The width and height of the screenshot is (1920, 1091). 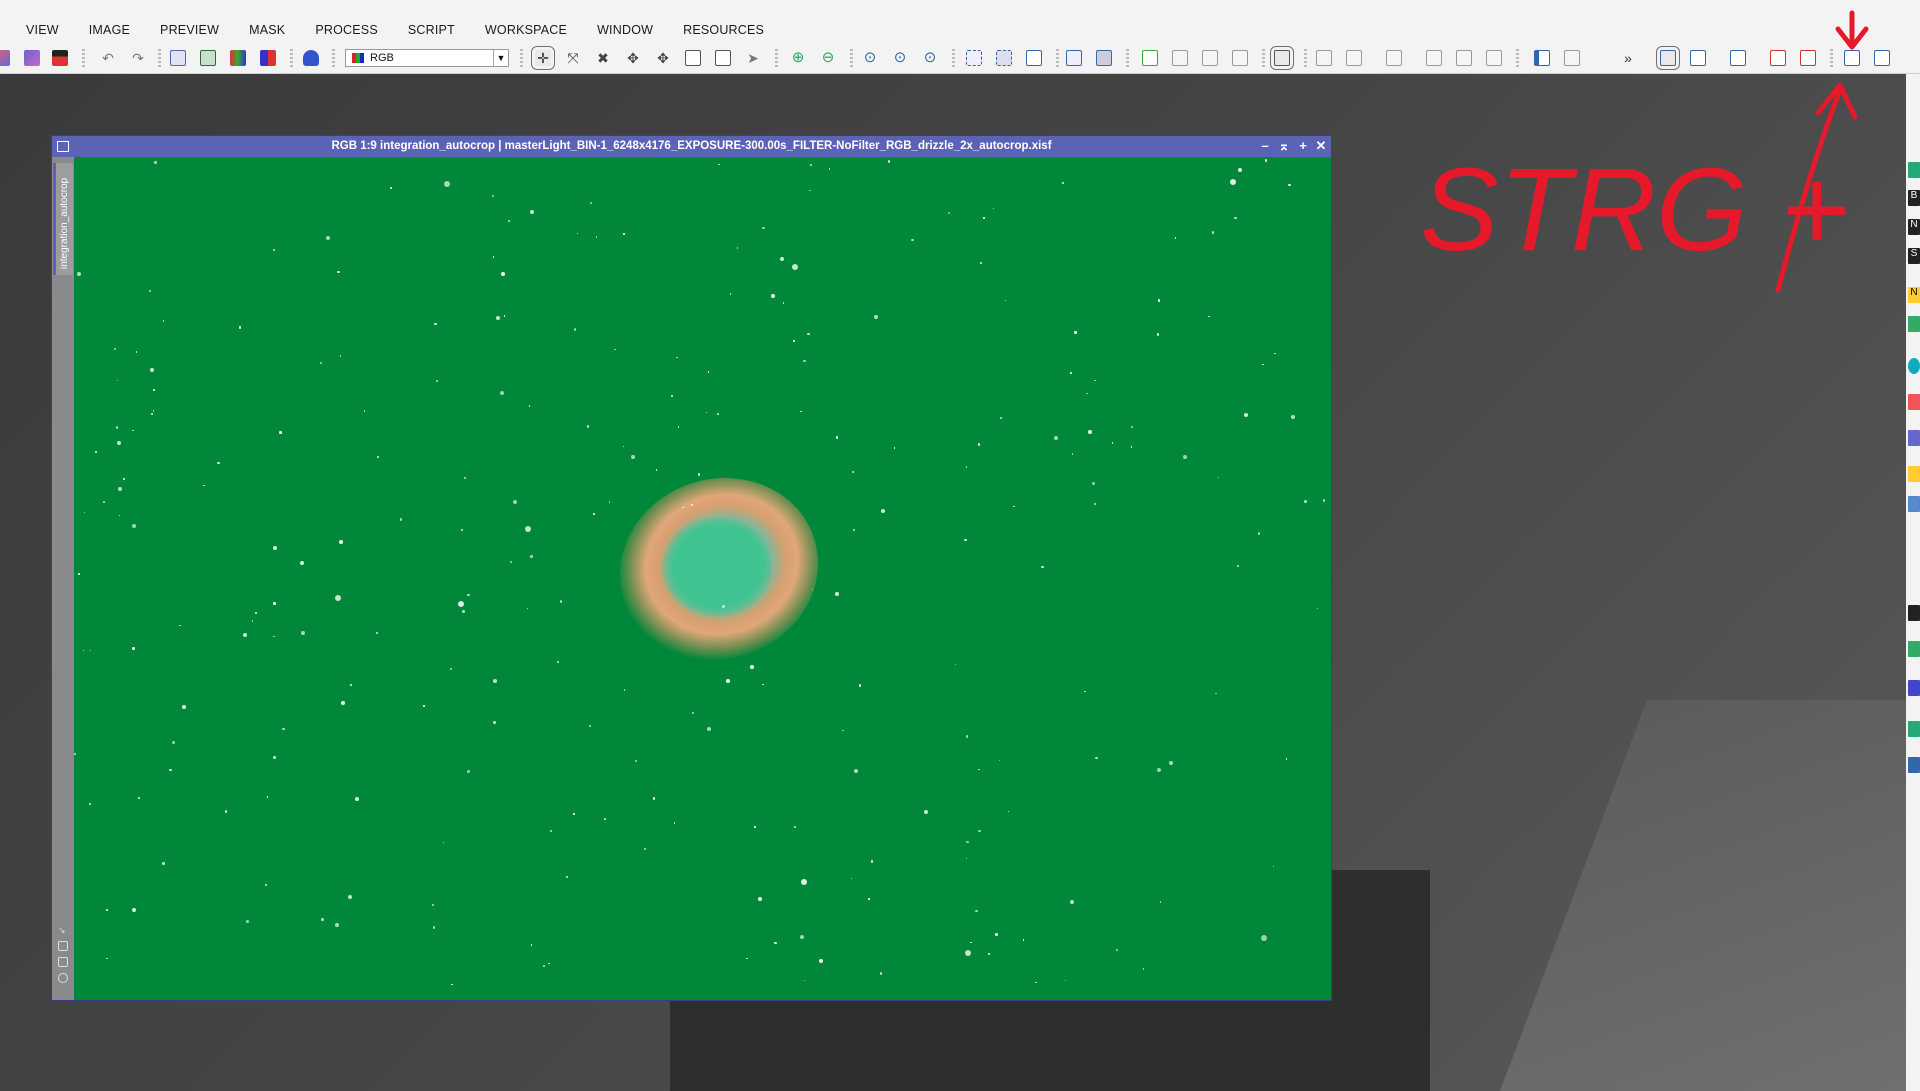 I want to click on link-icon: ↘, so click(x=63, y=930).